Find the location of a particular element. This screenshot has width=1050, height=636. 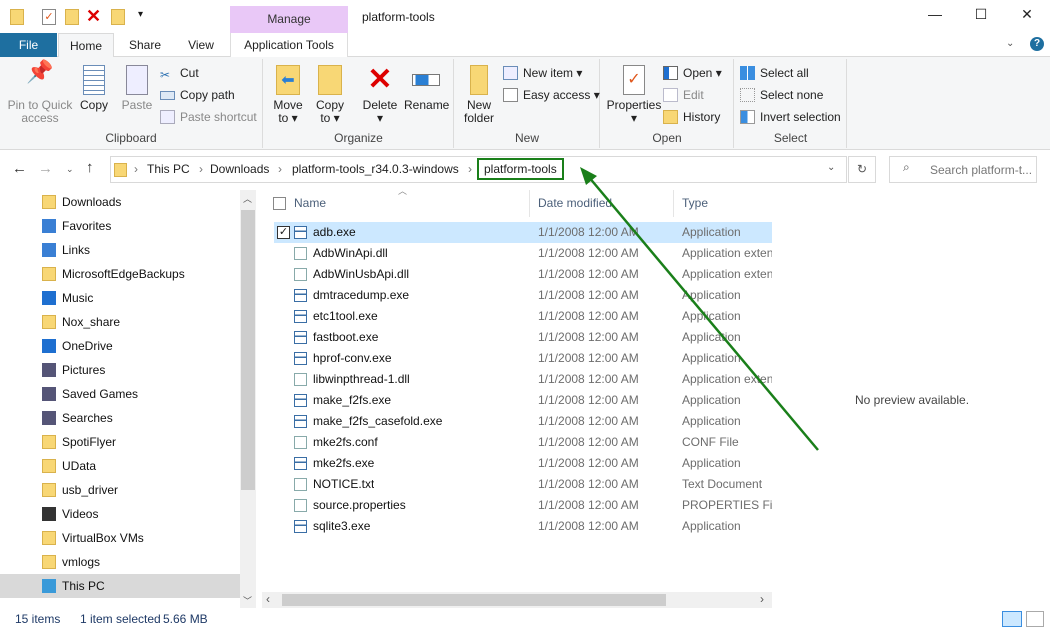

item-count: 15 items is located at coordinates (38, 619).